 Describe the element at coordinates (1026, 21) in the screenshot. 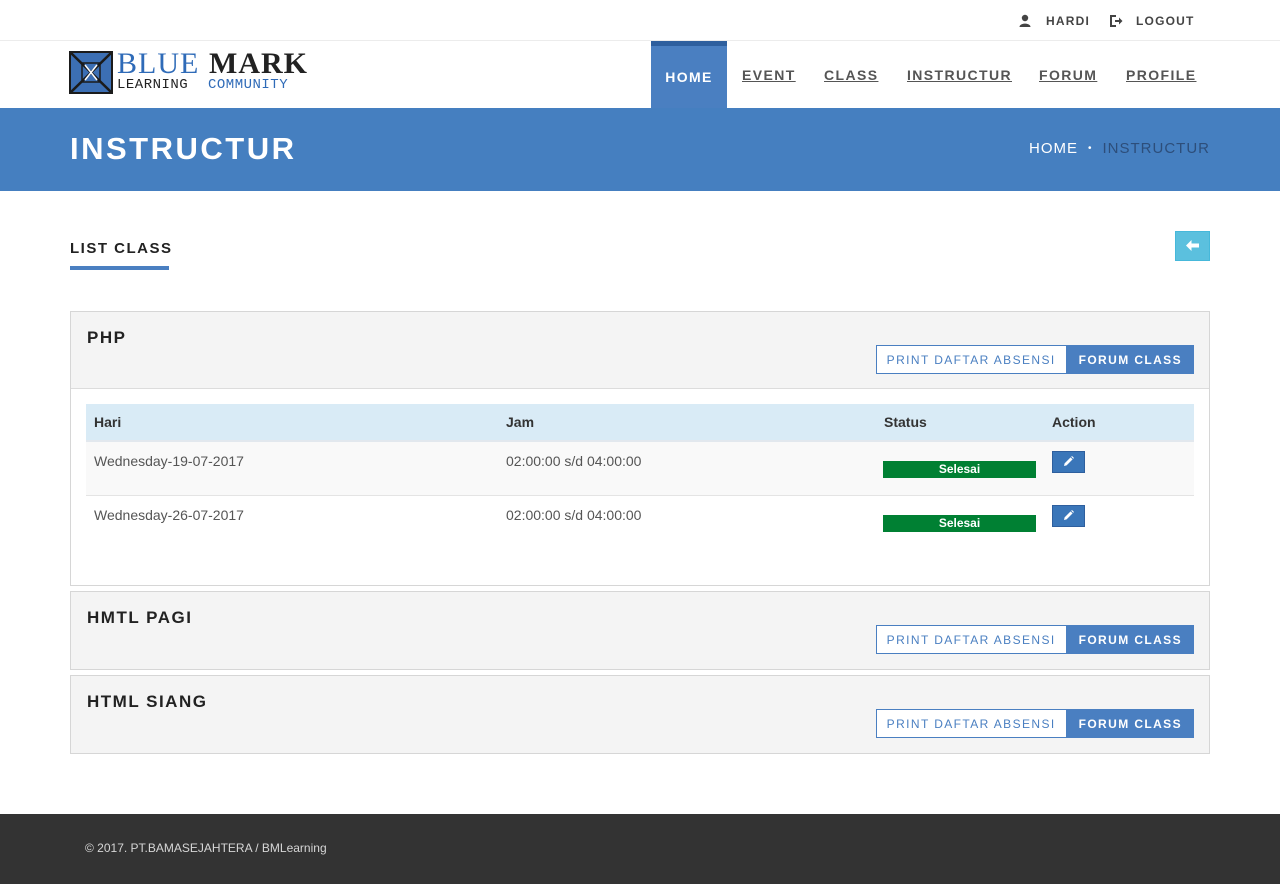

I see `user-icon` at that location.